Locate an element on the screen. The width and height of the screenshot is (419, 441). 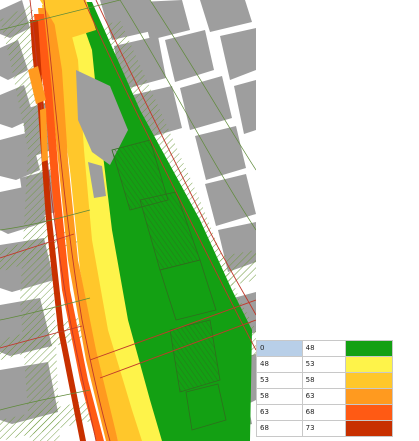
legend-to: 58 is located at coordinates (324, 380).